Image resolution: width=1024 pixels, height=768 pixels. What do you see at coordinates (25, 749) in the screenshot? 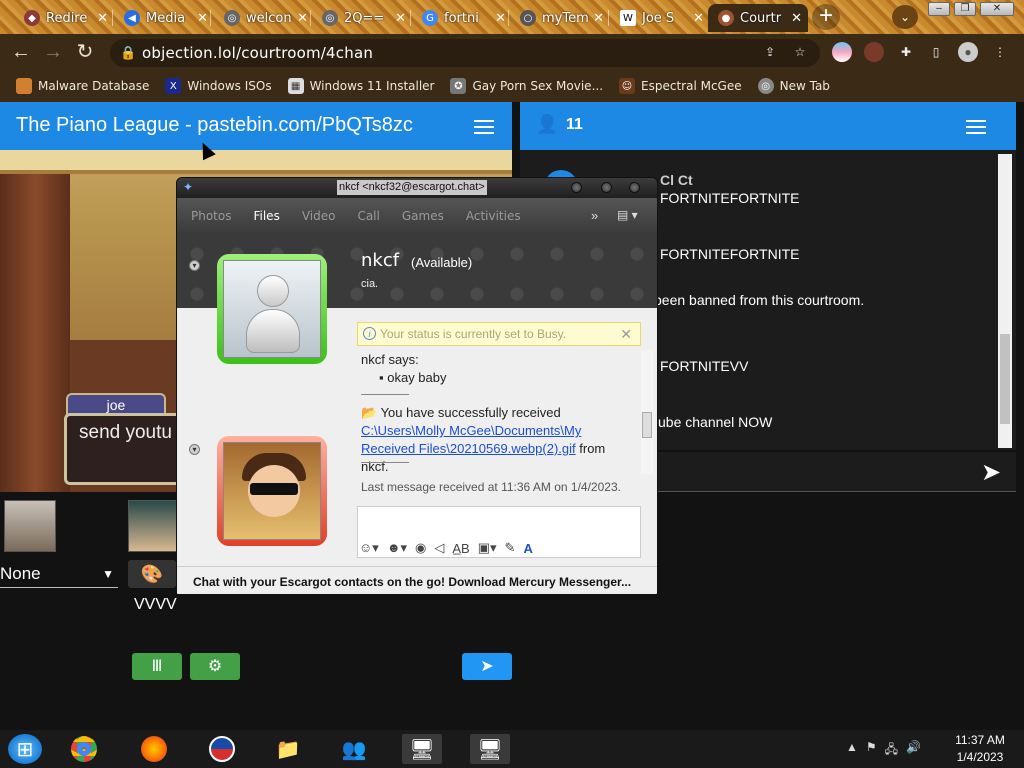
I see `start-button: ⊞` at bounding box center [25, 749].